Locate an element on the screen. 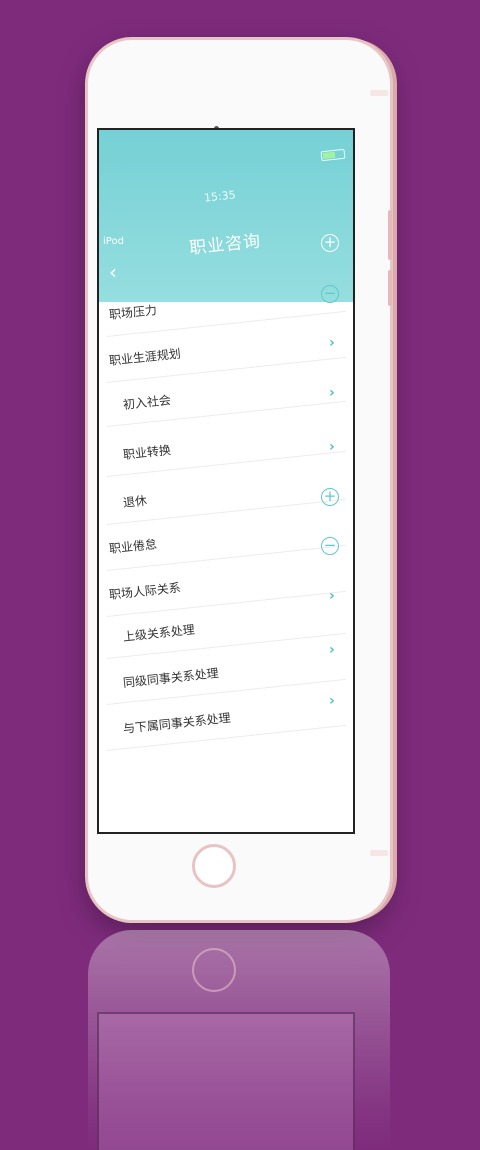 The image size is (480, 1150). screen-reflection is located at coordinates (226, 1081).